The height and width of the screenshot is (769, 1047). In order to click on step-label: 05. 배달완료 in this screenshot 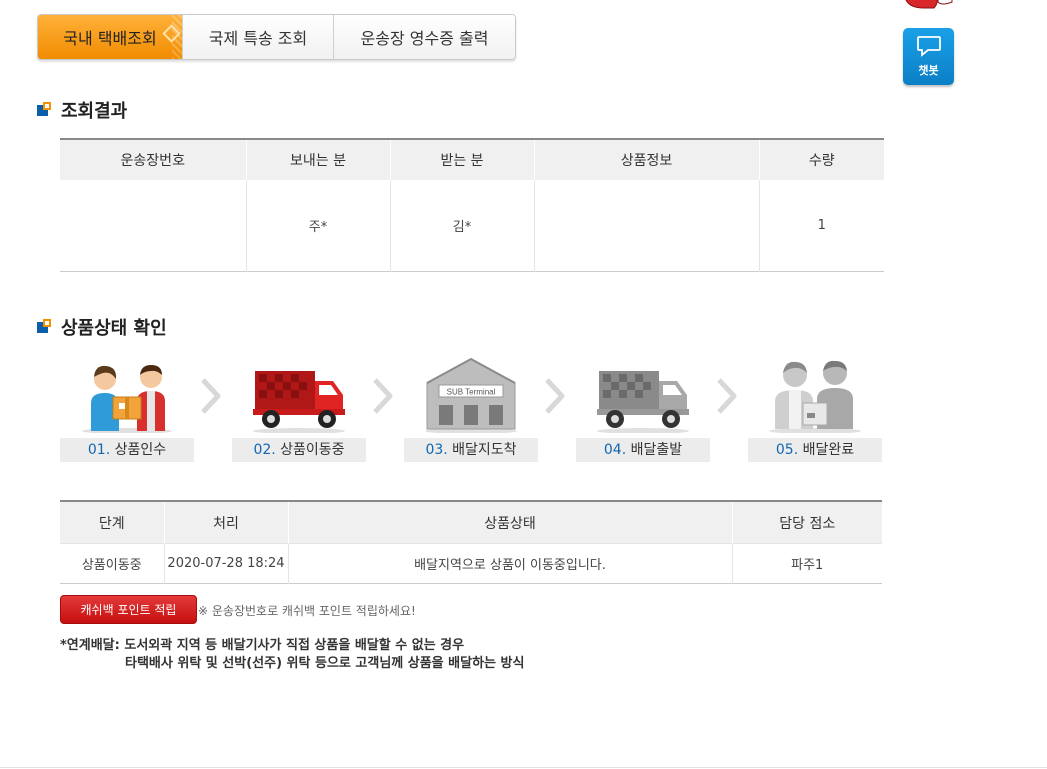, I will do `click(815, 450)`.